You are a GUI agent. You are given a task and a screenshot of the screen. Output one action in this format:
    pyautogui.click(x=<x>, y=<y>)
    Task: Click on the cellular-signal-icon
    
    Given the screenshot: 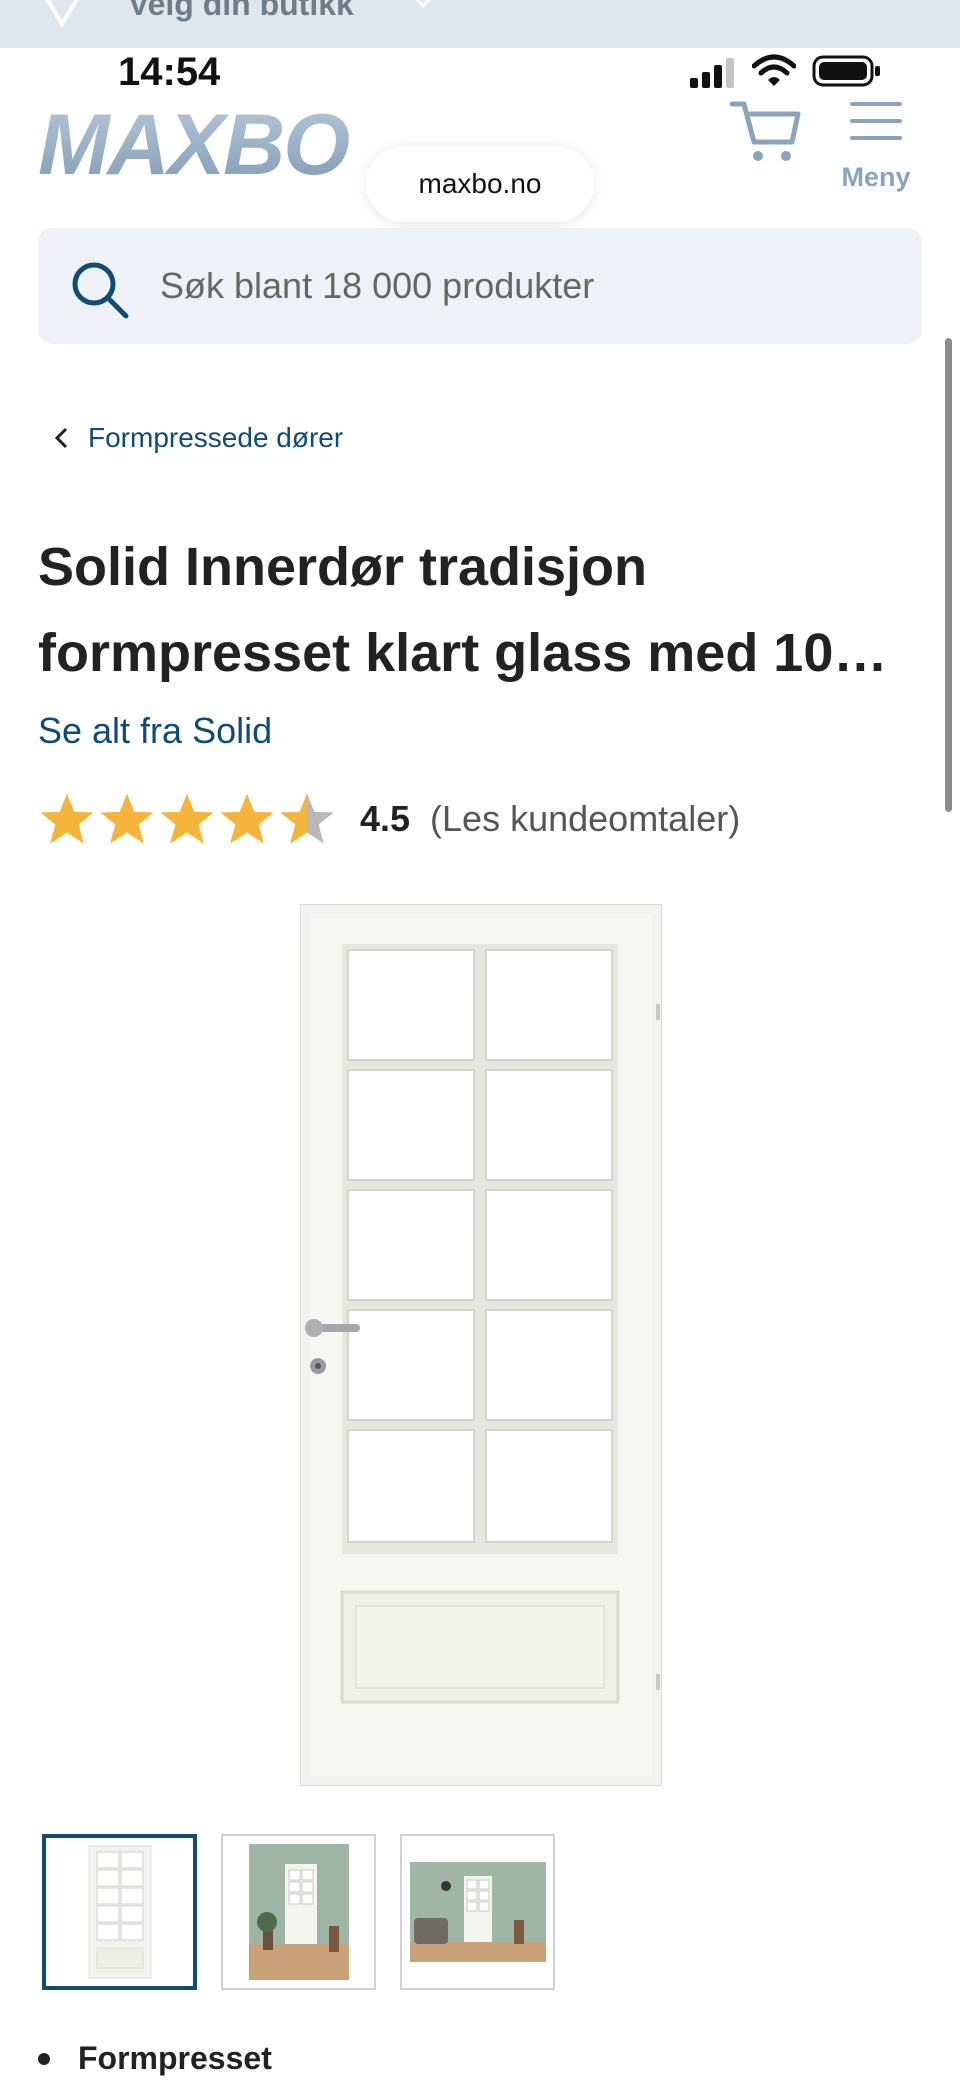 What is the action you would take?
    pyautogui.click(x=712, y=73)
    